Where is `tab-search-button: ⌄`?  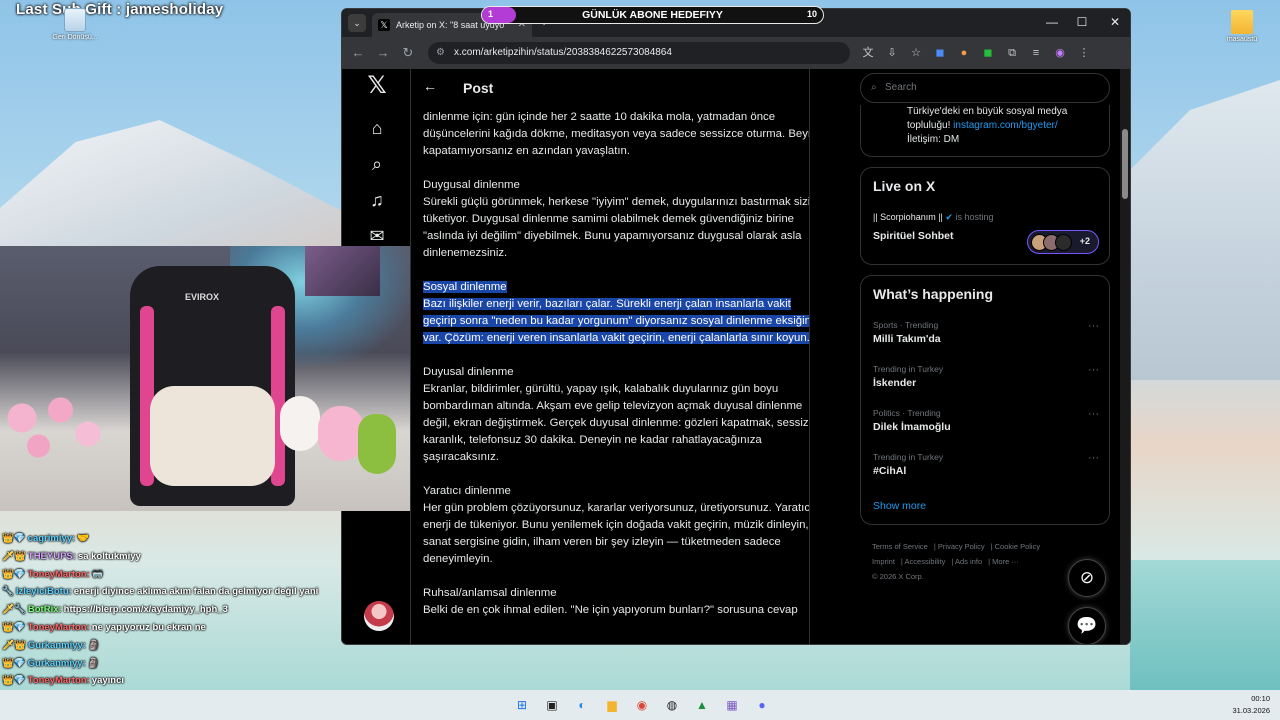 tab-search-button: ⌄ is located at coordinates (357, 23).